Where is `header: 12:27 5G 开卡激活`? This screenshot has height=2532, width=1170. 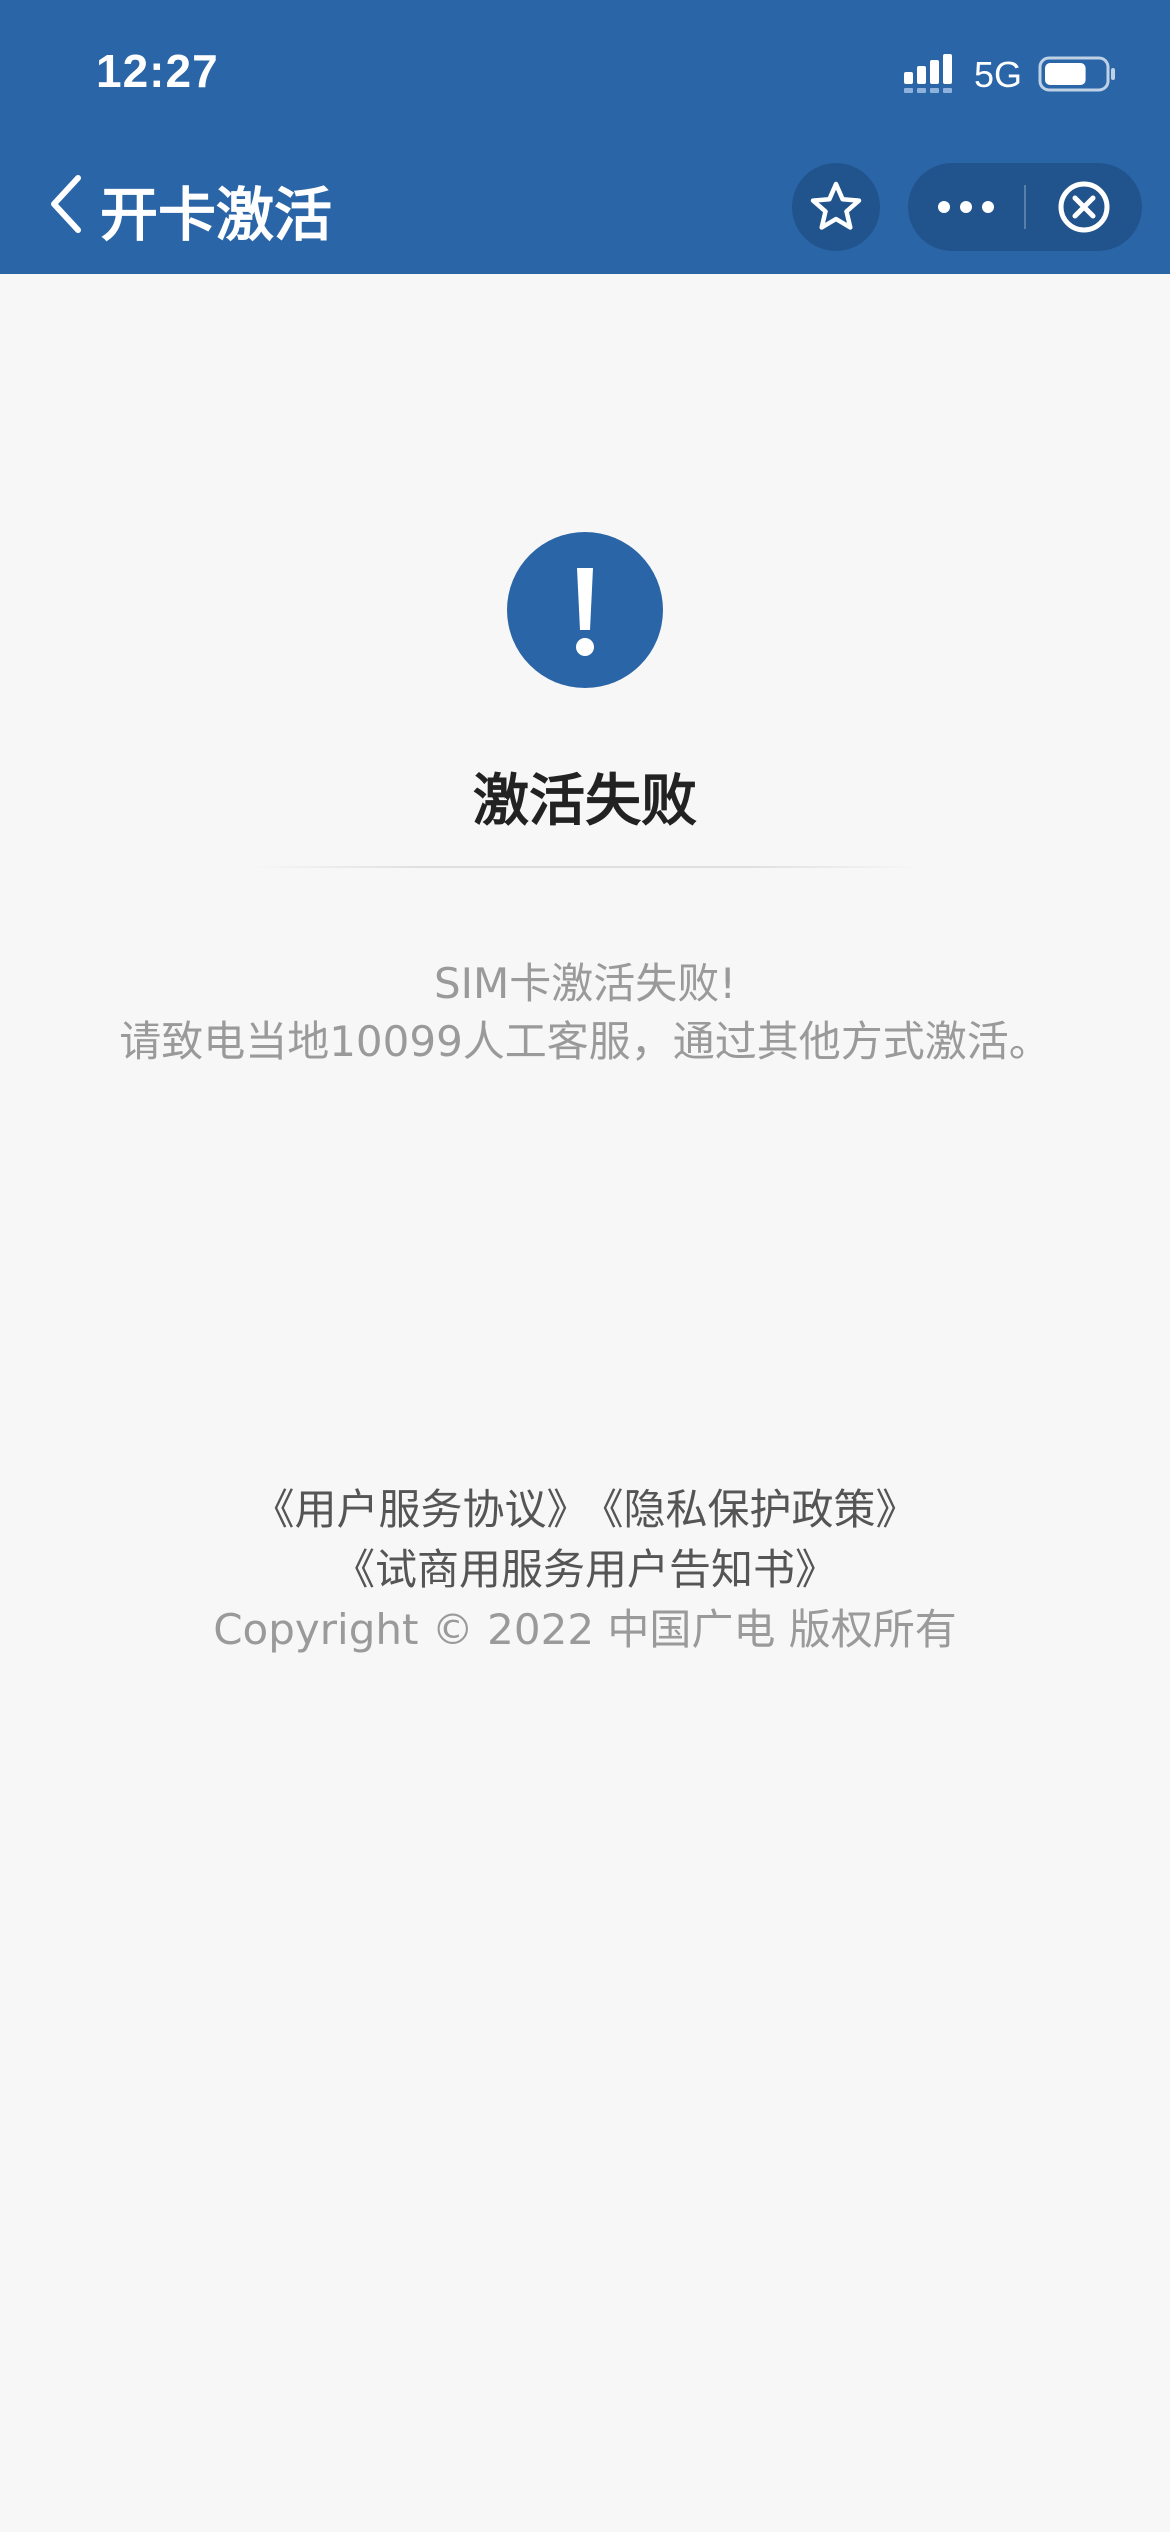 header: 12:27 5G 开卡激活 is located at coordinates (585, 137).